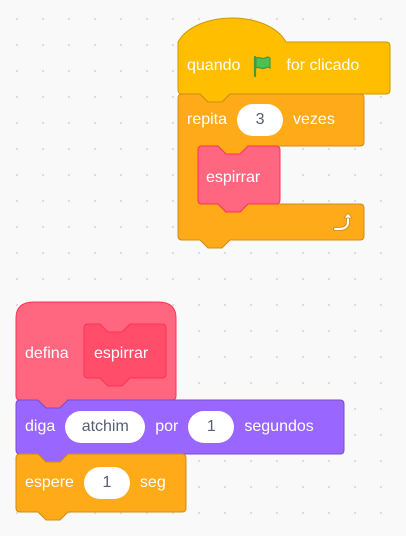  What do you see at coordinates (207, 119) in the screenshot?
I see `repeat-label: repita` at bounding box center [207, 119].